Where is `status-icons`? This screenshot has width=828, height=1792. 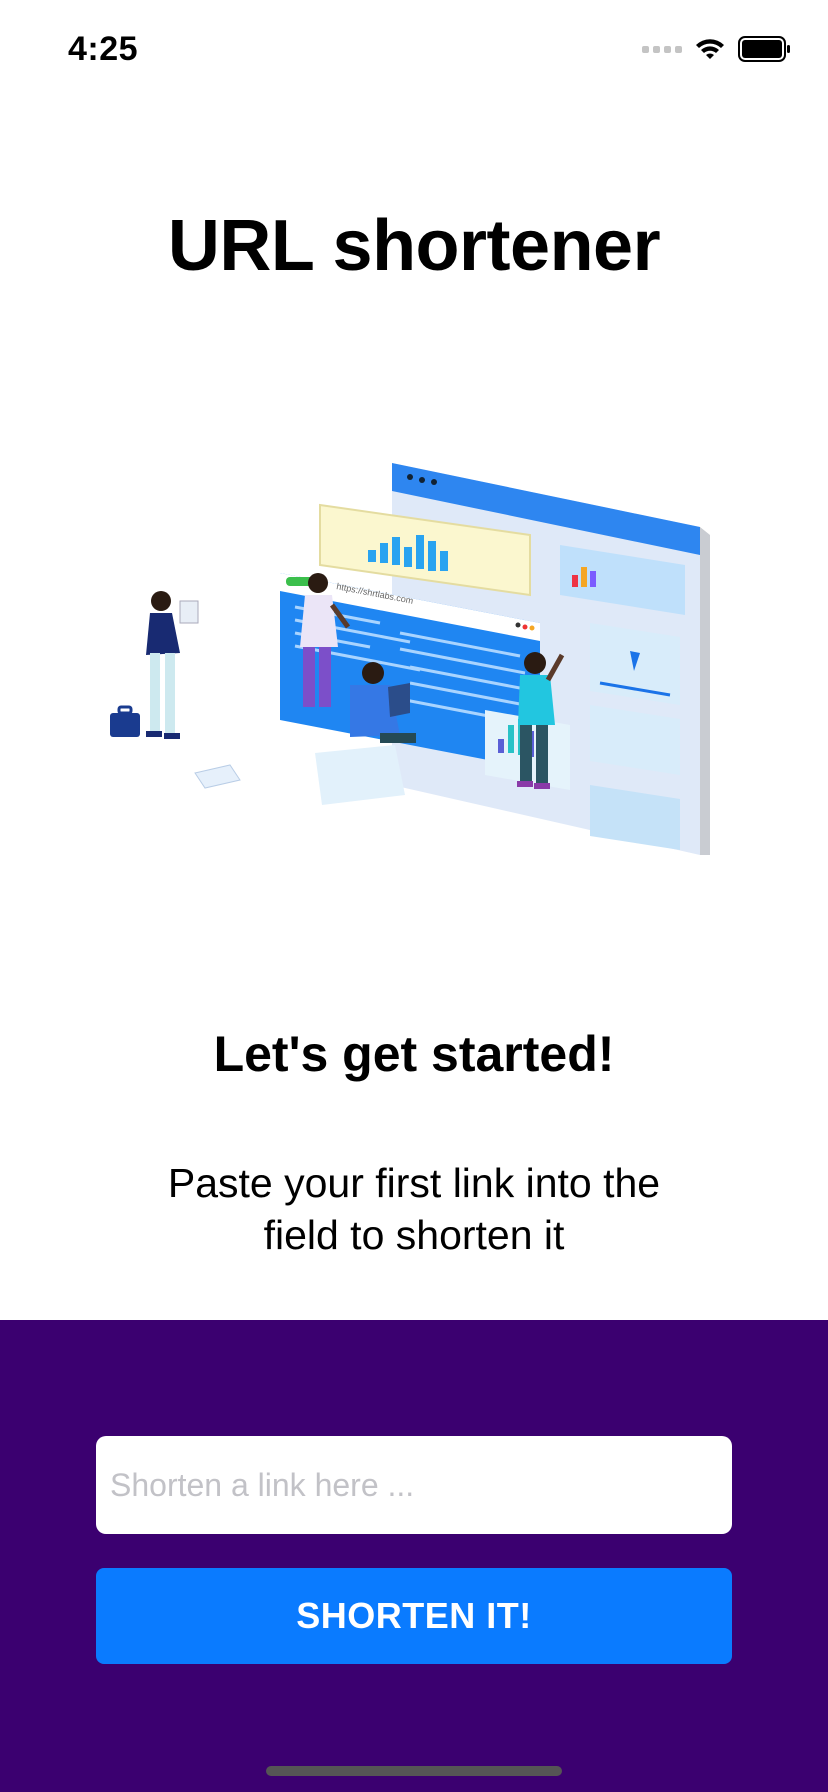 status-icons is located at coordinates (717, 49).